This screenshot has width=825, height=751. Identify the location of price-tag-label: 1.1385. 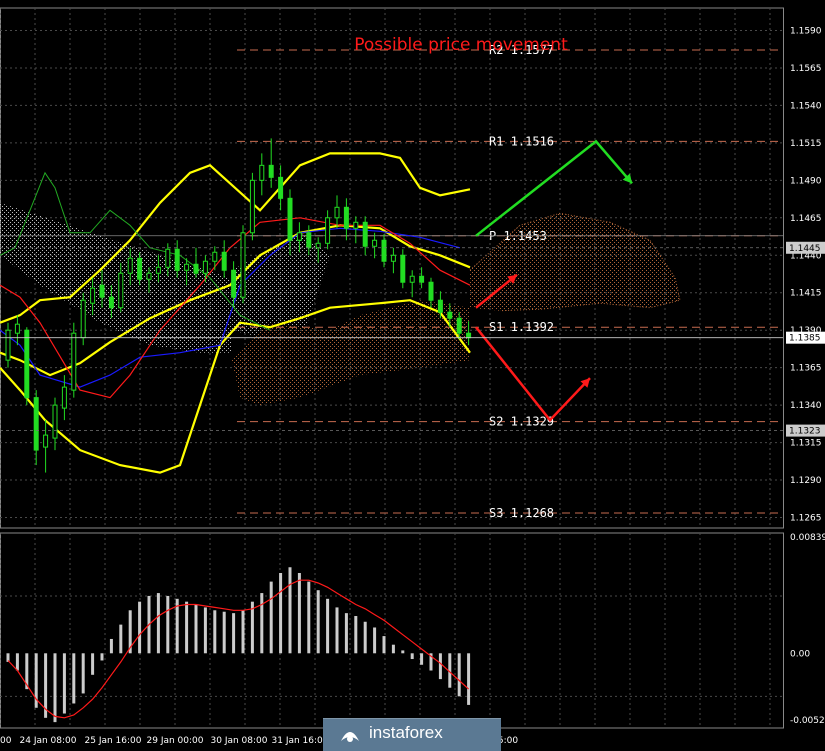
(805, 339).